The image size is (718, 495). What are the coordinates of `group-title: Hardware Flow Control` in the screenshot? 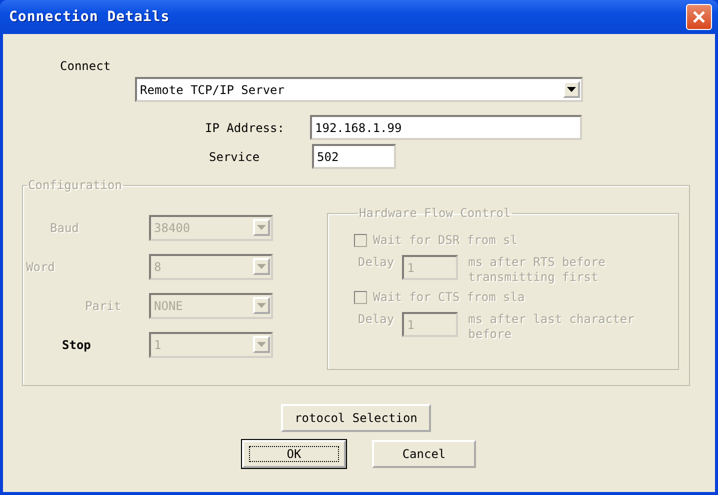 It's located at (435, 213).